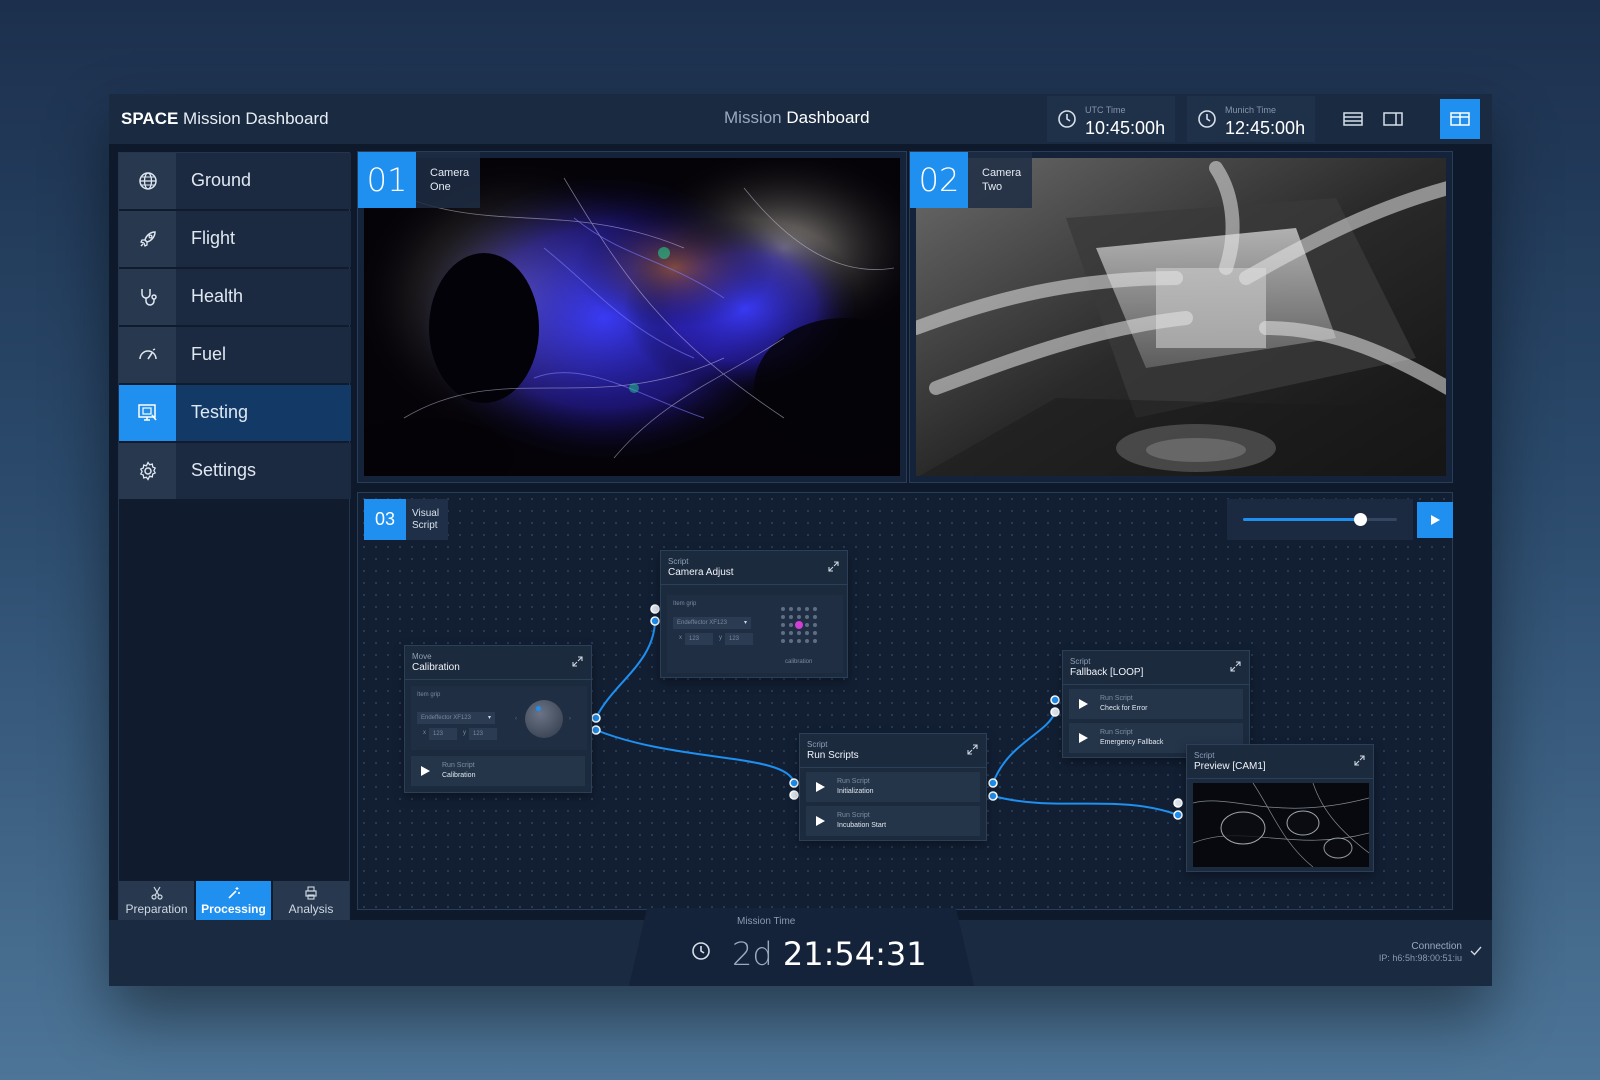 This screenshot has width=1600, height=1080. What do you see at coordinates (1000, 180) in the screenshot?
I see `camera-label: Camera Two` at bounding box center [1000, 180].